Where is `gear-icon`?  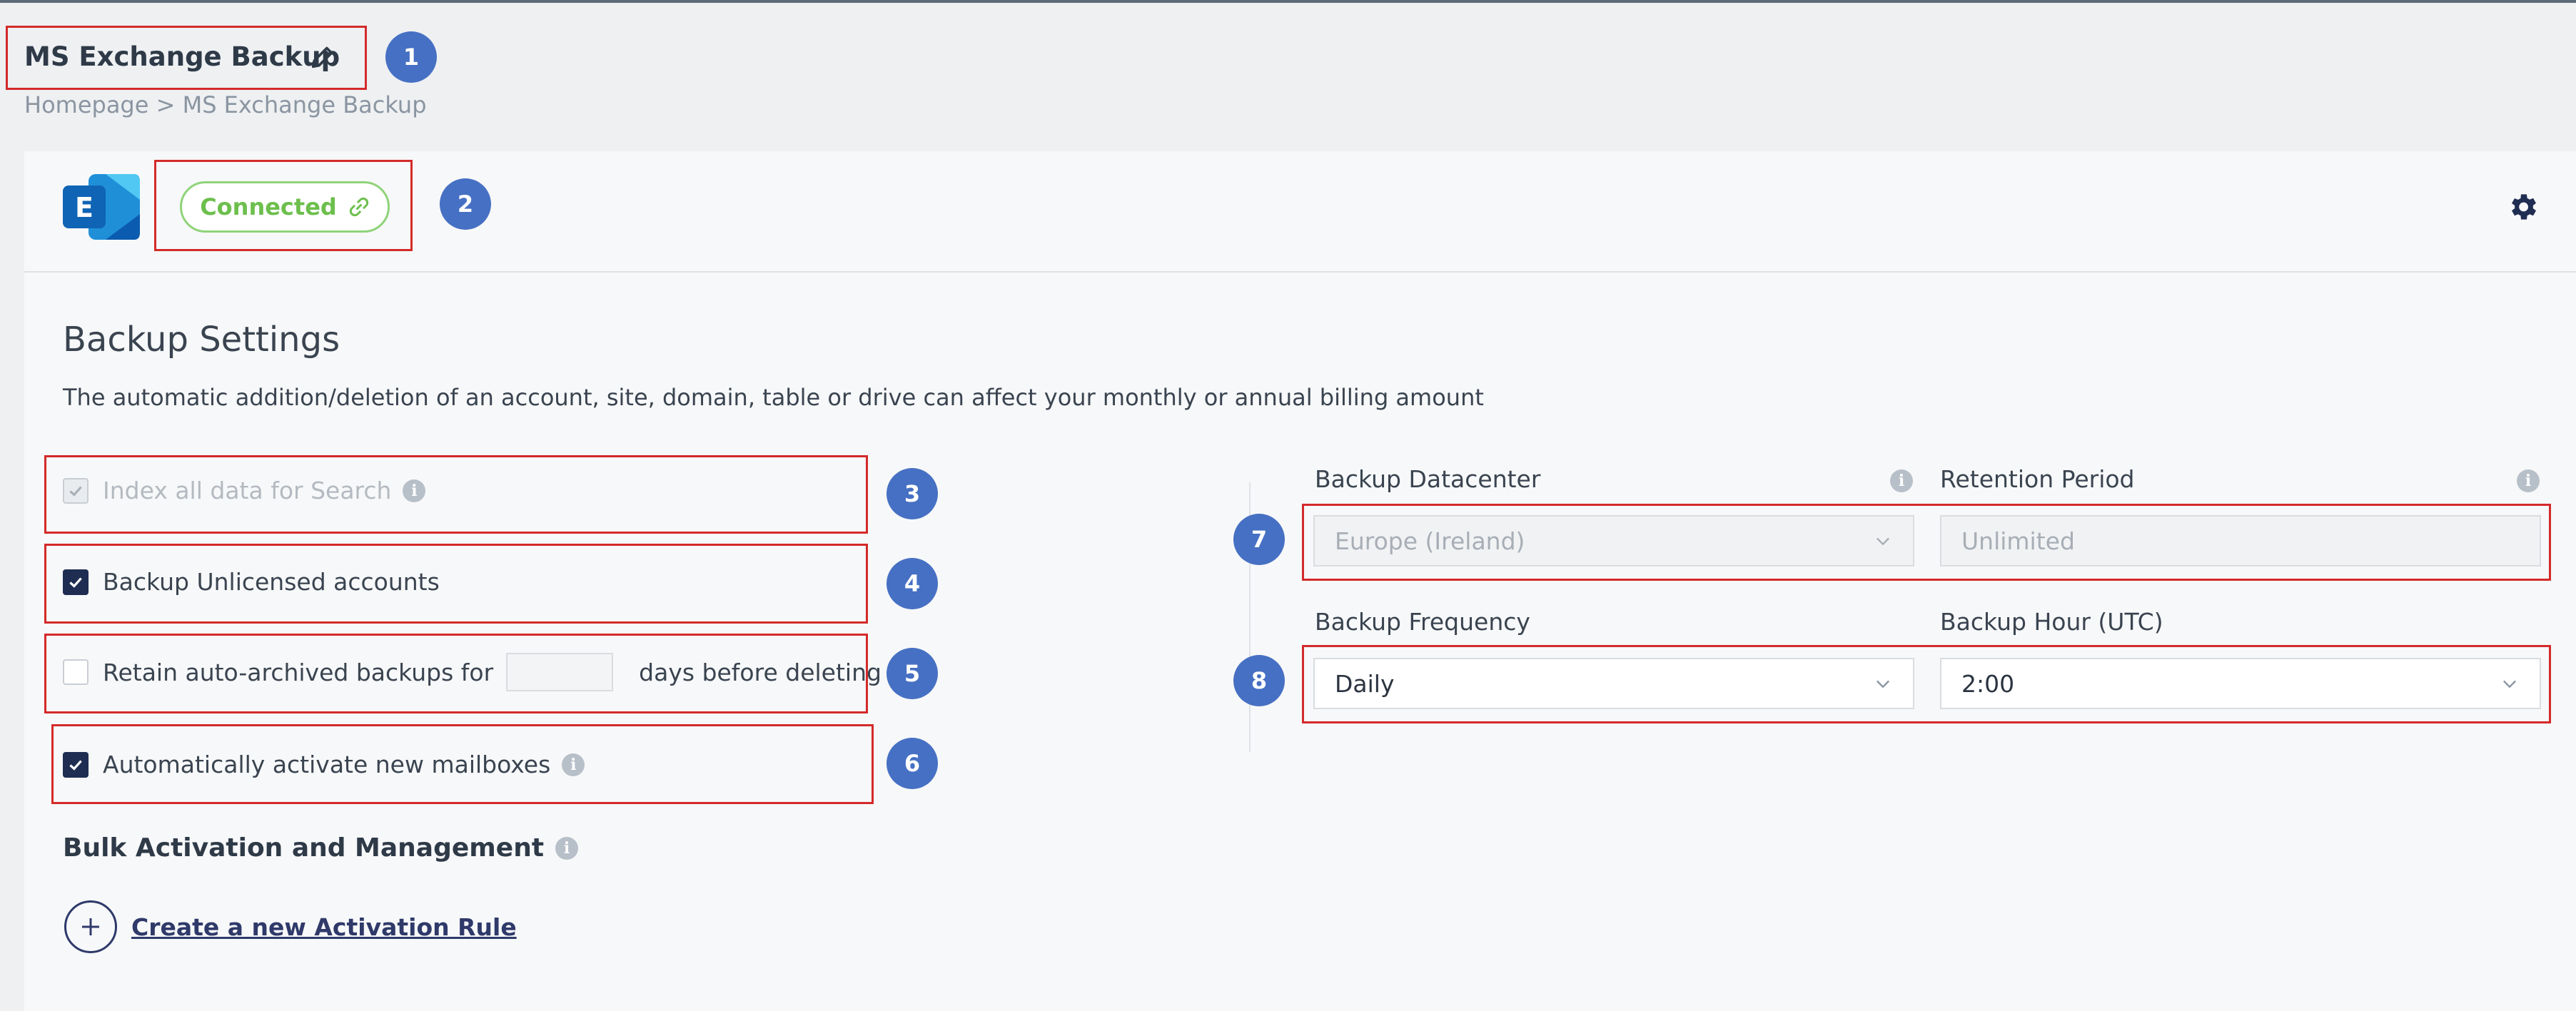
gear-icon is located at coordinates (2522, 207).